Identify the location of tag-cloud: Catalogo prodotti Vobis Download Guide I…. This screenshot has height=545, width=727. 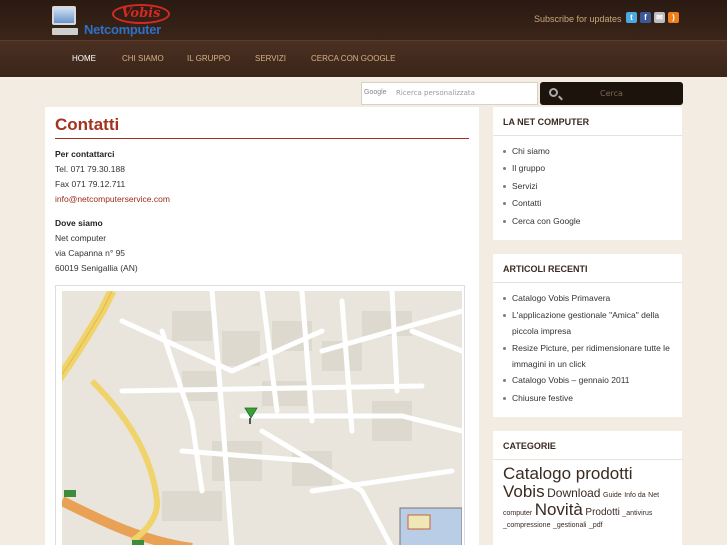
(589, 497).